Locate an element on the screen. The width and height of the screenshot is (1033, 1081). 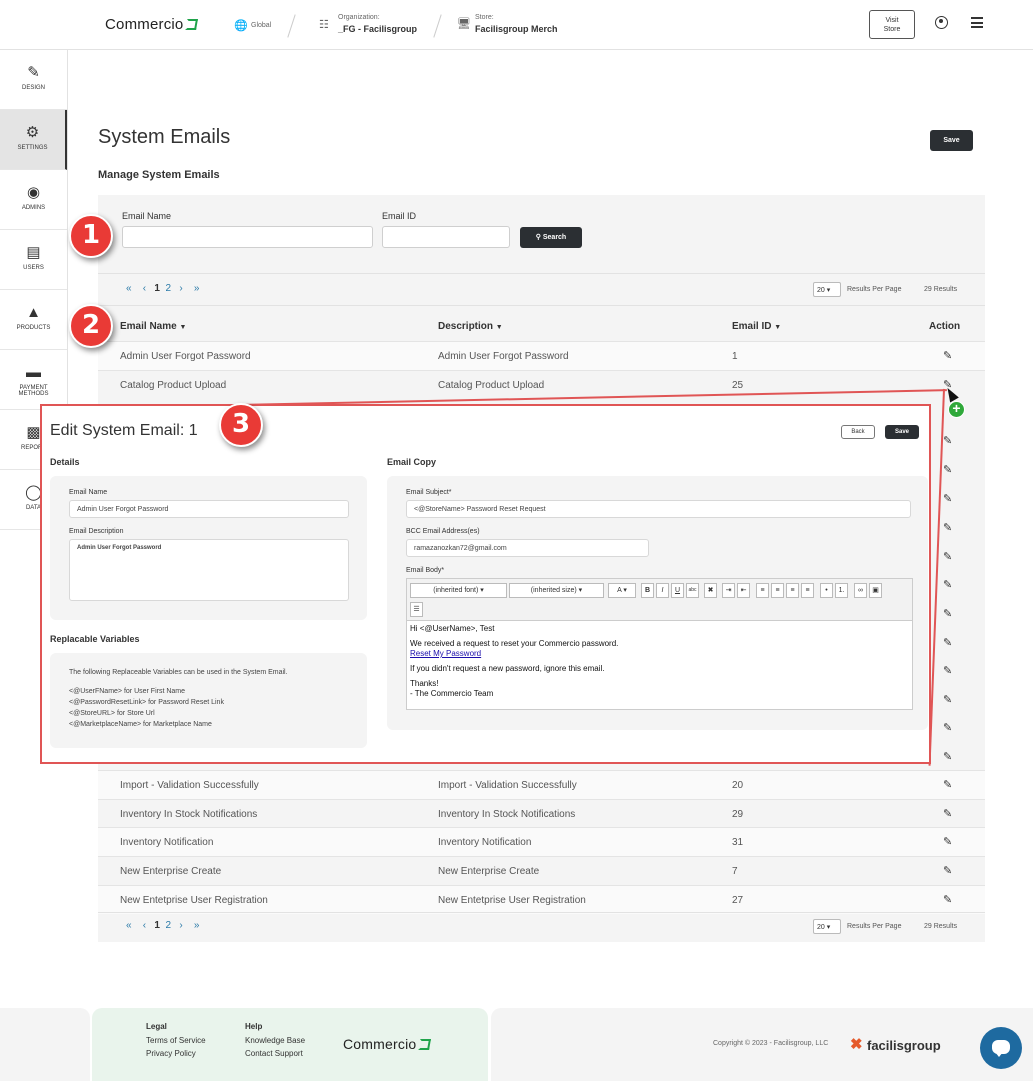
email-id-search-input is located at coordinates (446, 237).